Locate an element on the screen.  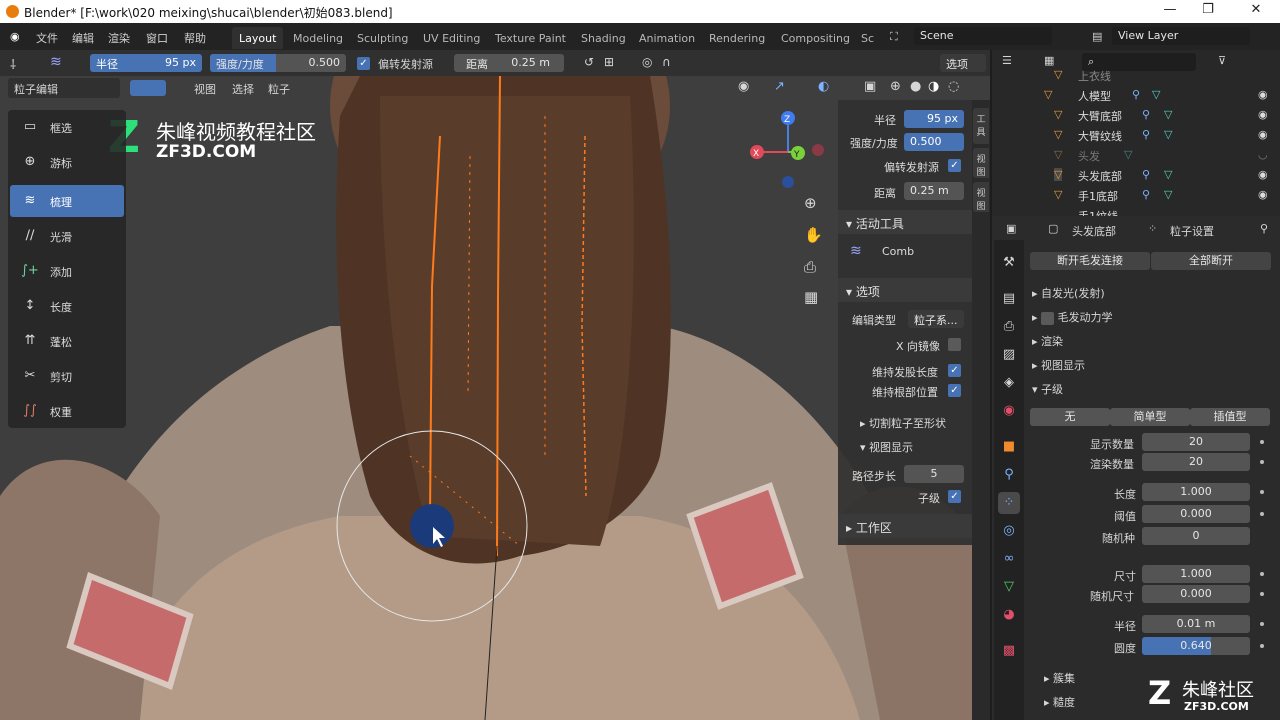
radius-field: 半径 95 px is located at coordinates (146, 63).